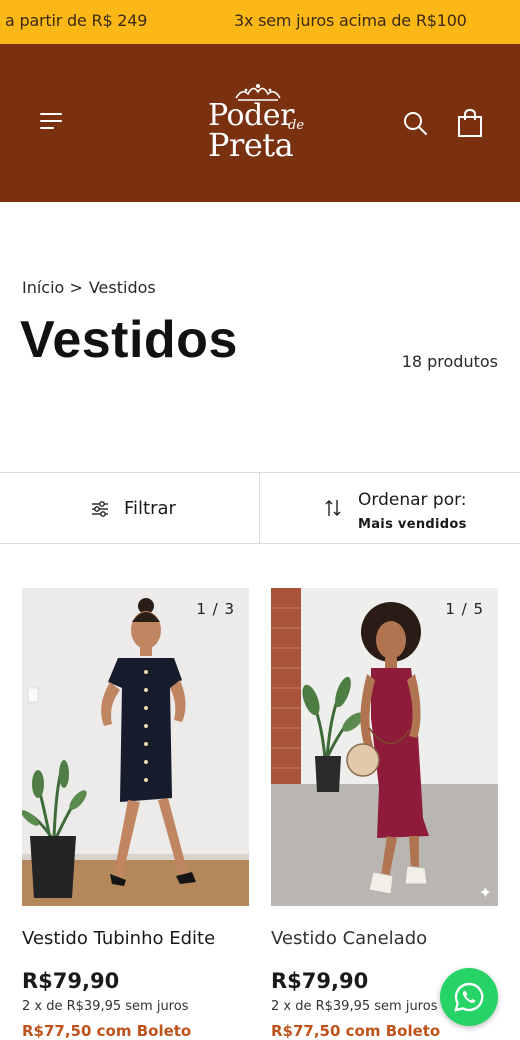 Image resolution: width=520 pixels, height=1040 pixels. I want to click on search-icon, so click(416, 124).